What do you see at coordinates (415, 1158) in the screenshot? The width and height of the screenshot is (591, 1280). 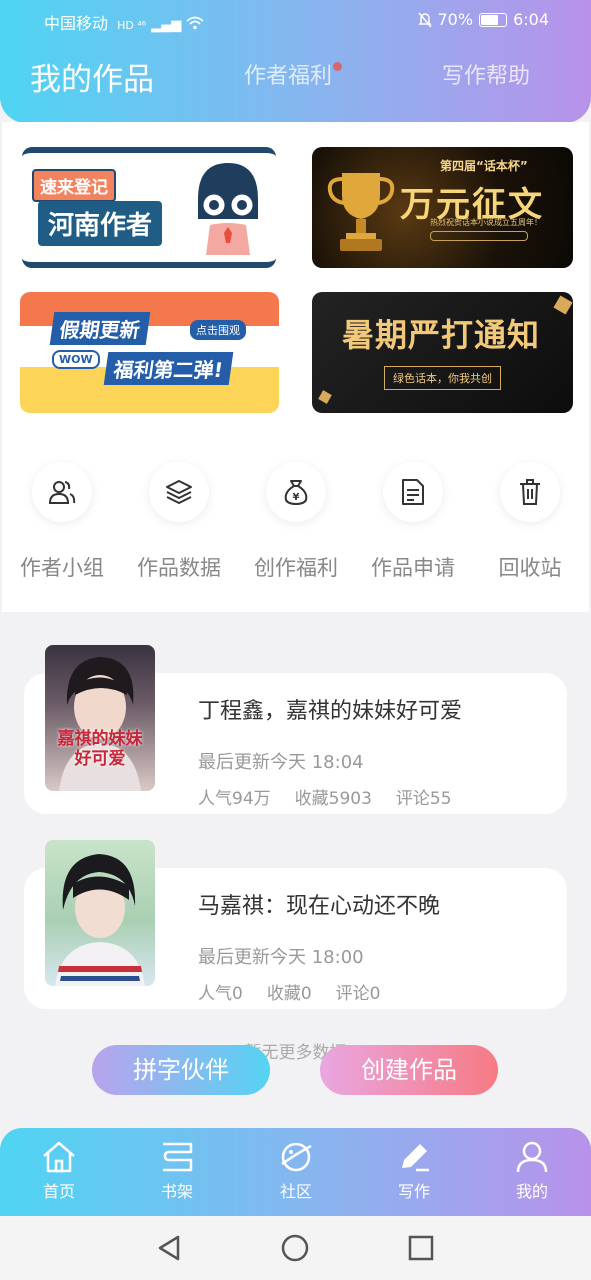 I see `pen-icon` at bounding box center [415, 1158].